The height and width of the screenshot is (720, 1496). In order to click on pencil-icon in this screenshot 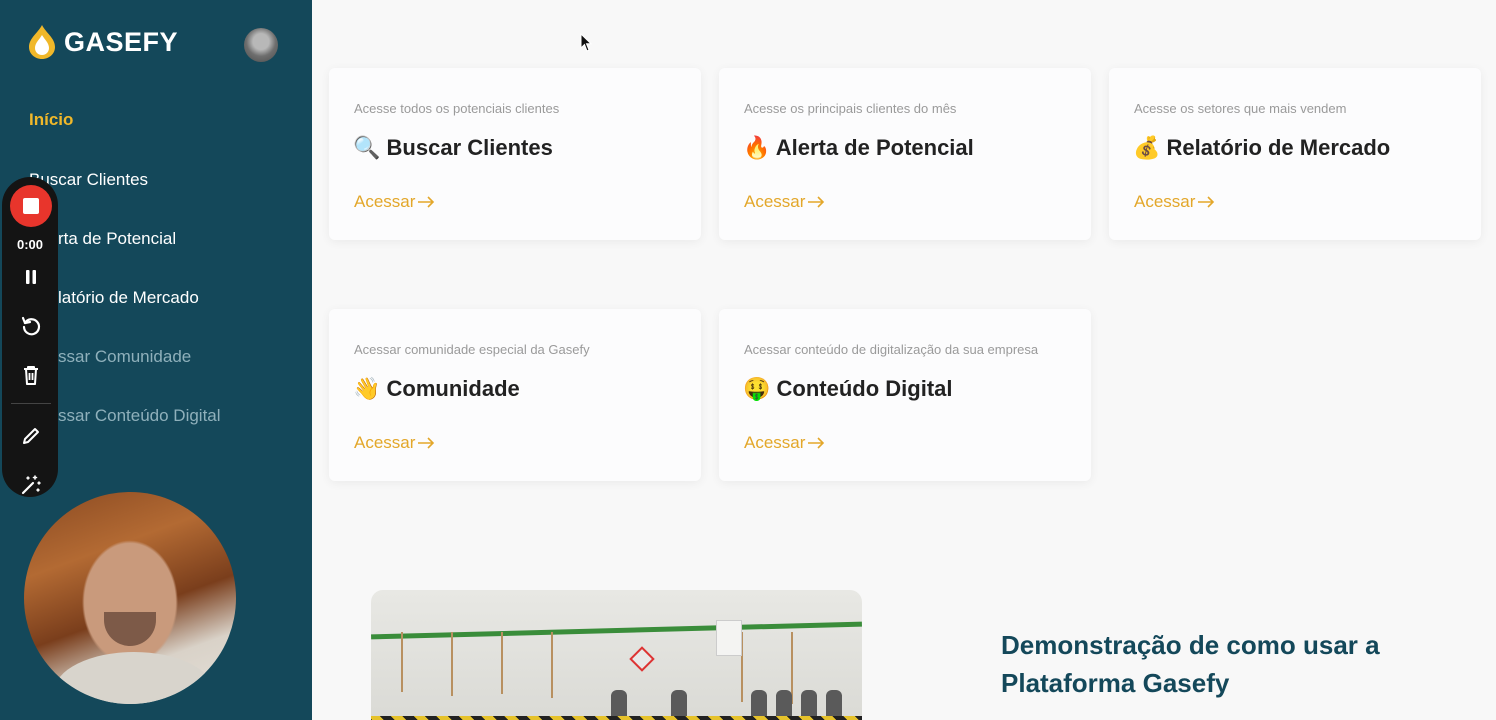, I will do `click(31, 436)`.